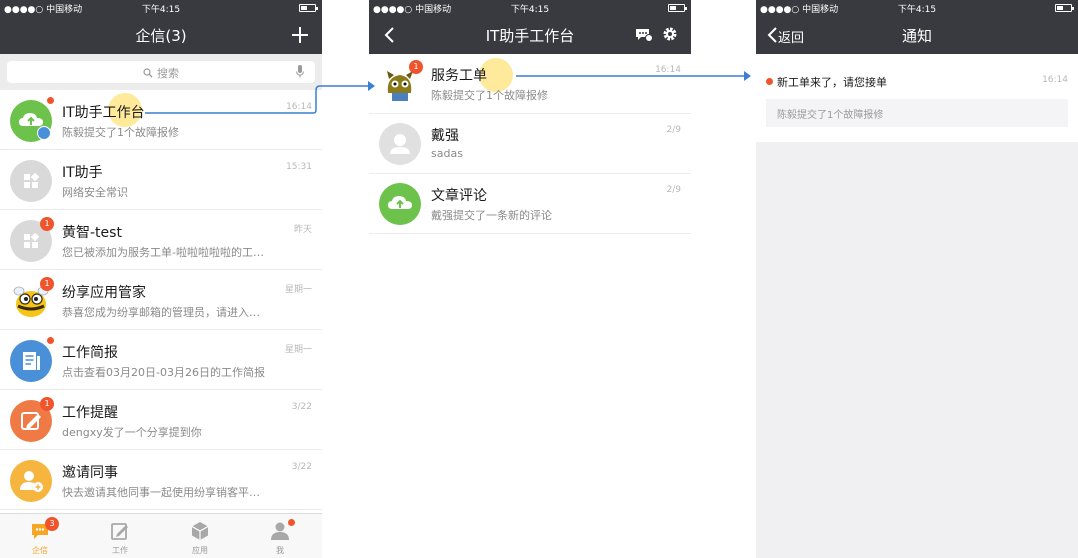 This screenshot has width=1078, height=558. I want to click on conversation-time: 昨天, so click(302, 230).